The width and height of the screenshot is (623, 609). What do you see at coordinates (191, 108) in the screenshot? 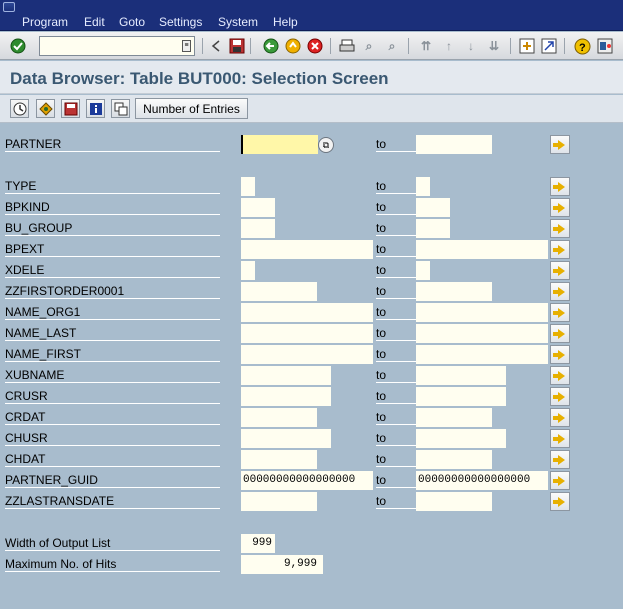
I see `number-of-entries-button: Number of Entries` at bounding box center [191, 108].